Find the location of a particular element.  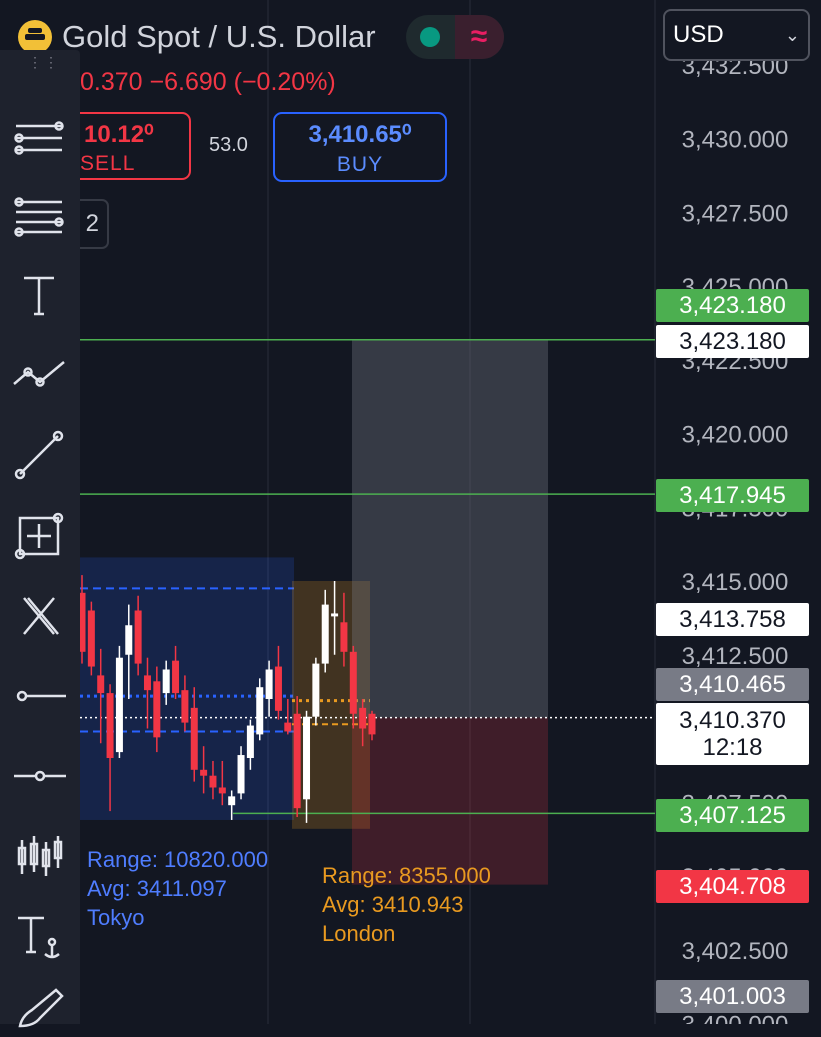

trend-angle-tool is located at coordinates (39, 136).